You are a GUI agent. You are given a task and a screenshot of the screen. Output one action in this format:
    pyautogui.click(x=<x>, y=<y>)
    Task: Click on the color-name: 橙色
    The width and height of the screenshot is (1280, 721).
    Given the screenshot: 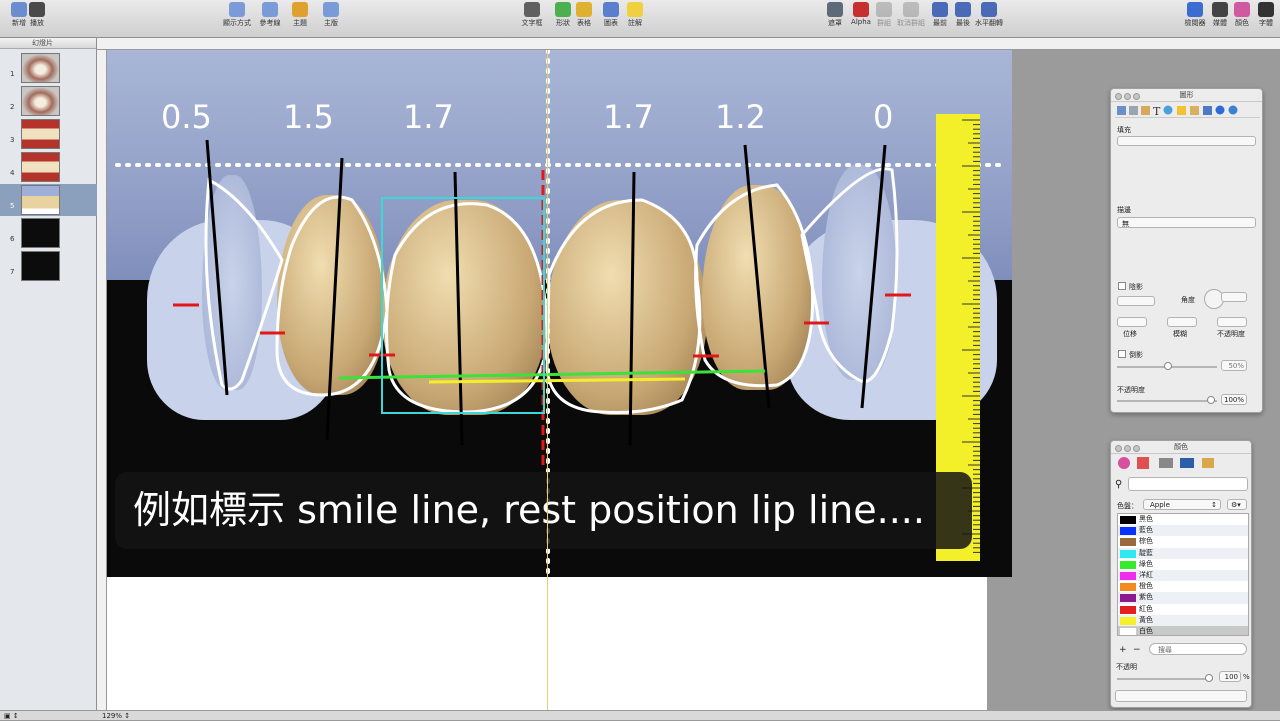 What is the action you would take?
    pyautogui.click(x=1146, y=586)
    